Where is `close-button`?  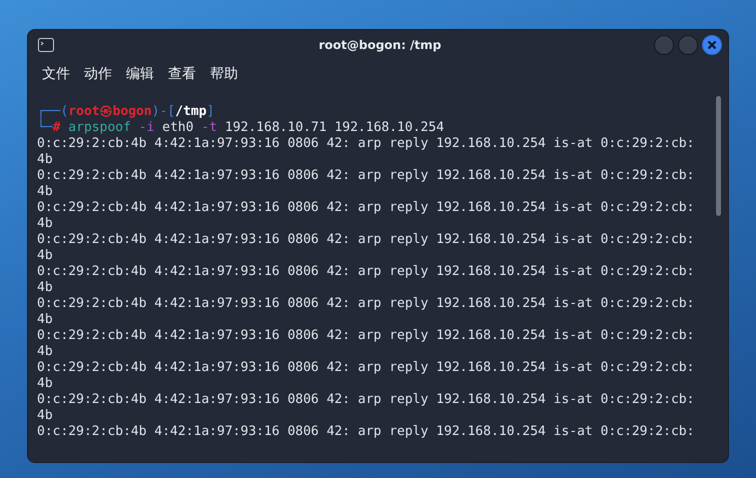
close-button is located at coordinates (712, 45).